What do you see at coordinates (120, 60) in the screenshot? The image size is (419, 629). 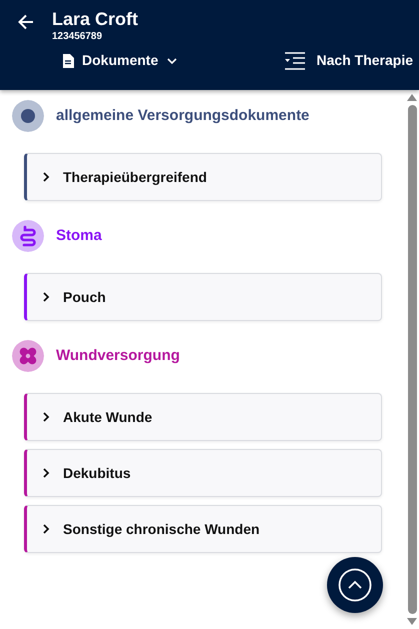 I see `view-dropdown: Dokumente` at bounding box center [120, 60].